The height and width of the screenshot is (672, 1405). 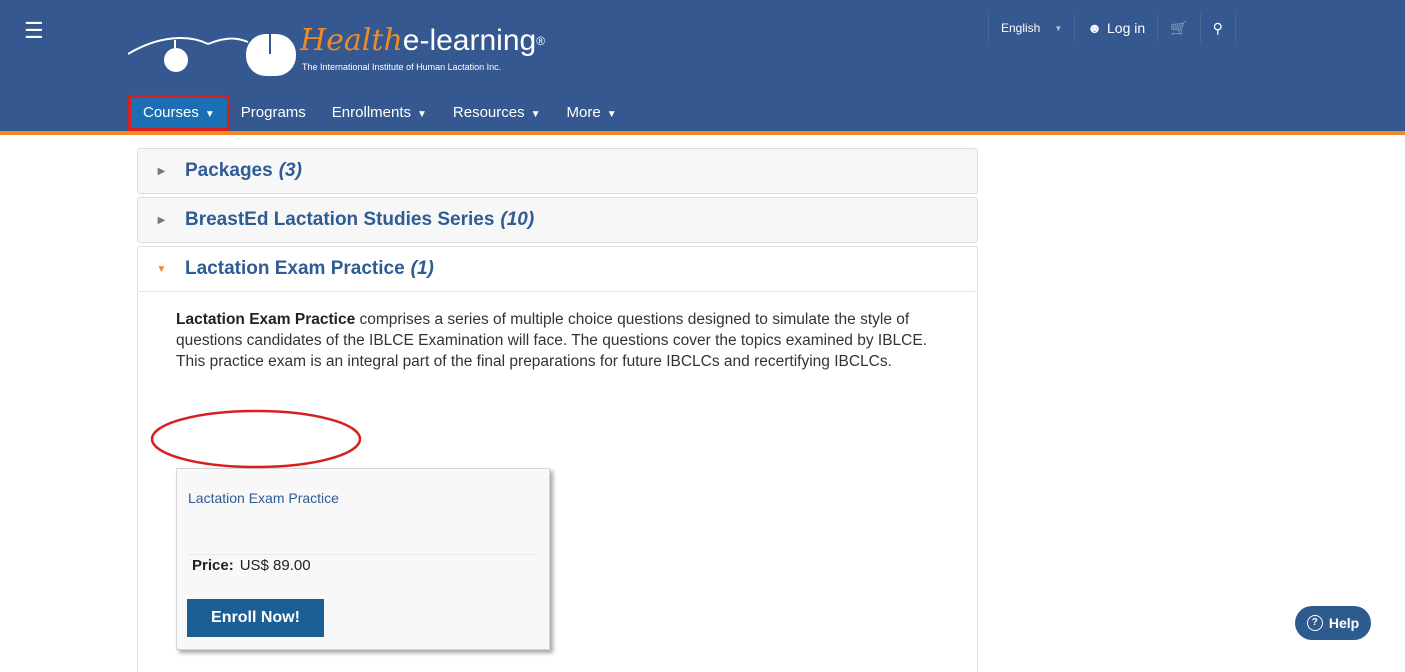 I want to click on enroll-now-button: Enroll Now!, so click(x=255, y=618).